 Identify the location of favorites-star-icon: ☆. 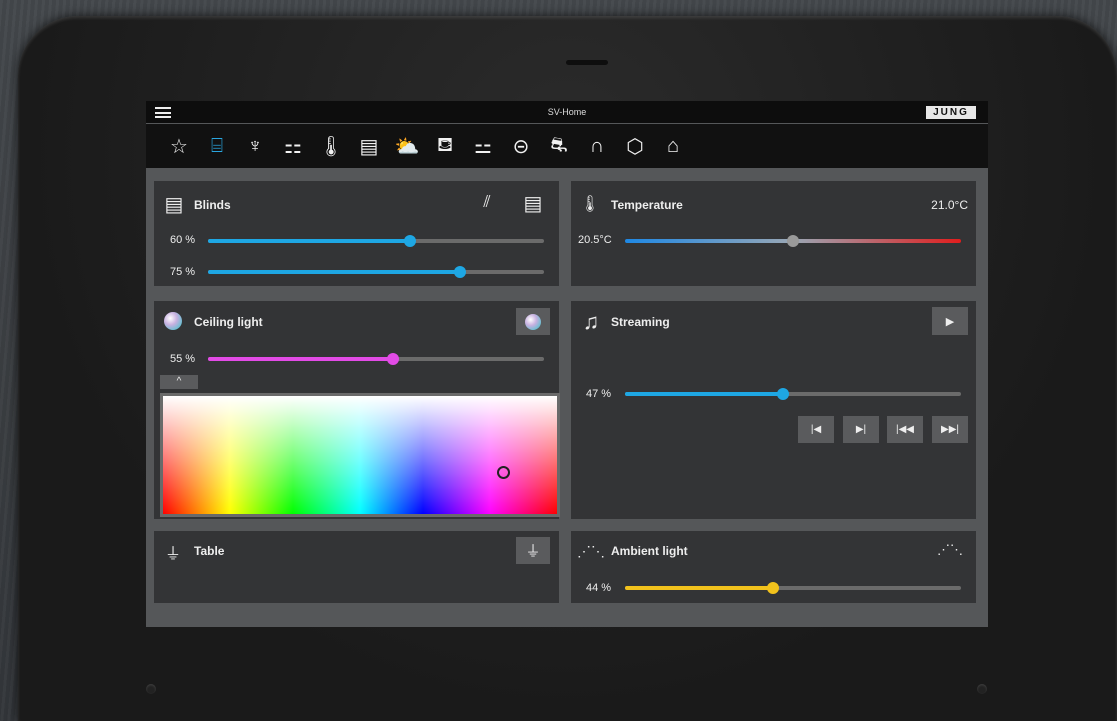
(179, 146).